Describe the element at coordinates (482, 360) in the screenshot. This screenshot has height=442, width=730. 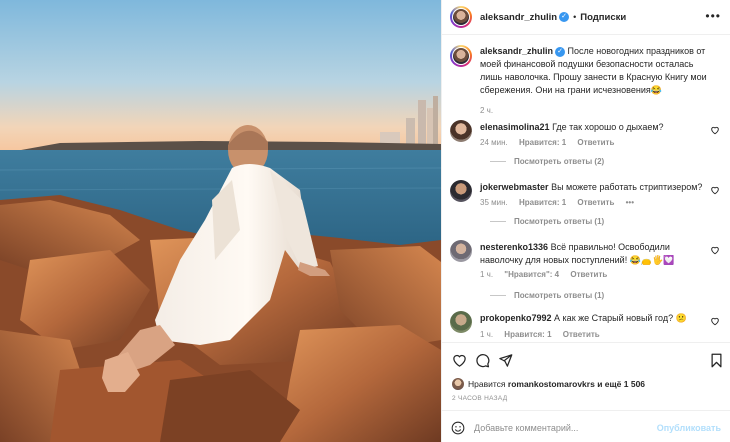
I see `comment-icon` at that location.